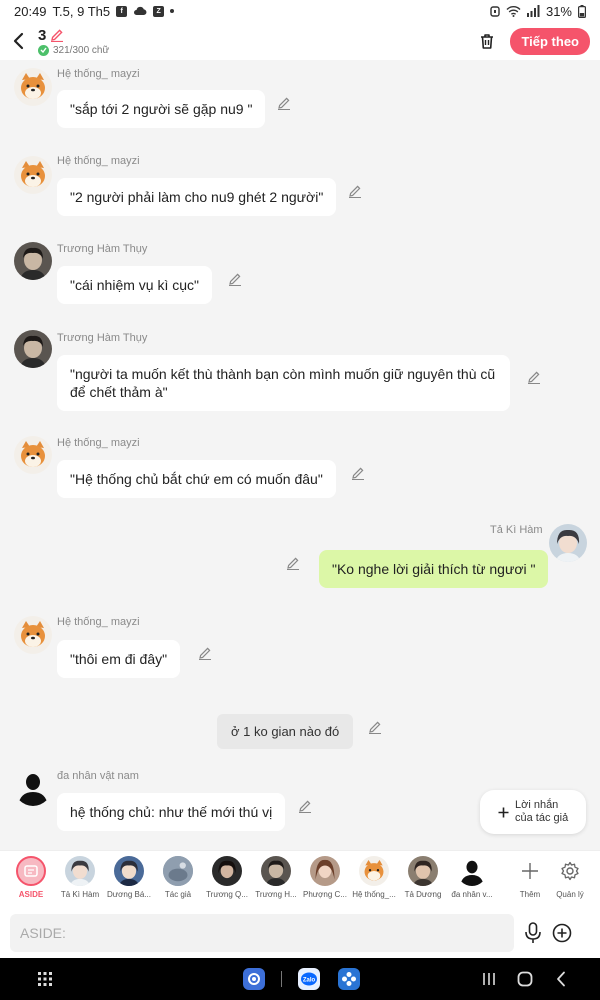 The width and height of the screenshot is (600, 1000). Describe the element at coordinates (134, 285) in the screenshot. I see `message-bubble: "cái nhiệm vụ kì cục"` at that location.